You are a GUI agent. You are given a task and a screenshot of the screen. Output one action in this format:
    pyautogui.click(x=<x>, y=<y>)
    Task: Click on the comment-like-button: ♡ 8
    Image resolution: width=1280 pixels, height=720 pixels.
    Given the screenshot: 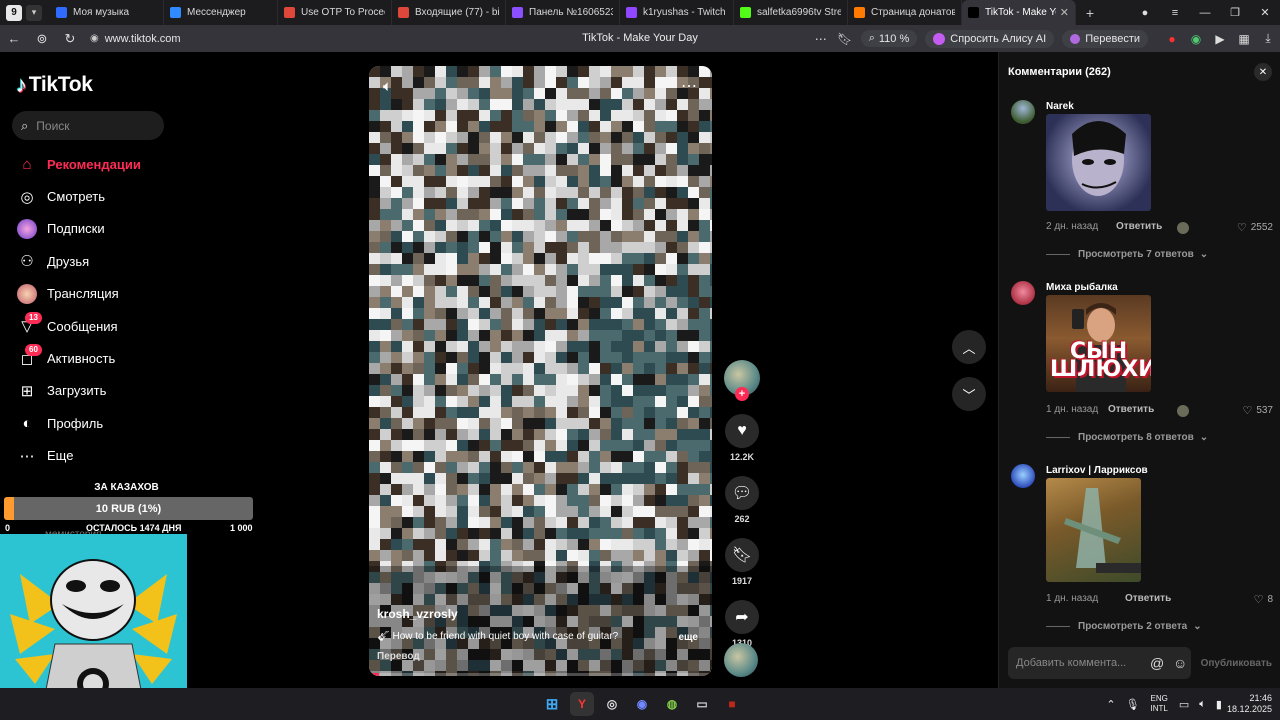 What is the action you would take?
    pyautogui.click(x=1263, y=599)
    